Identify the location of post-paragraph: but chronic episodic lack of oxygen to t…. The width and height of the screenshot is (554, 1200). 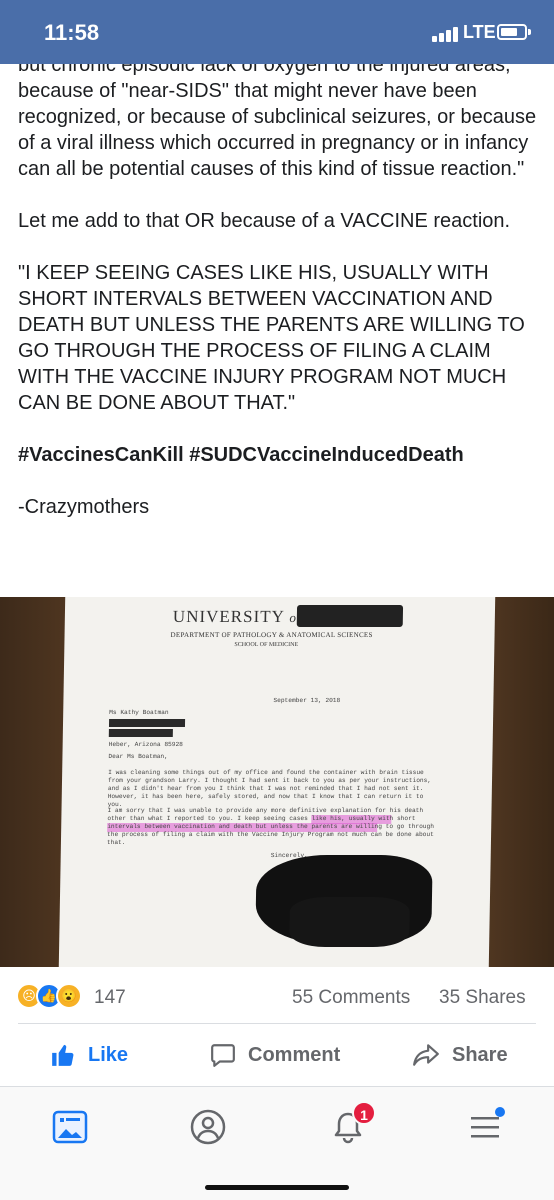
(277, 117).